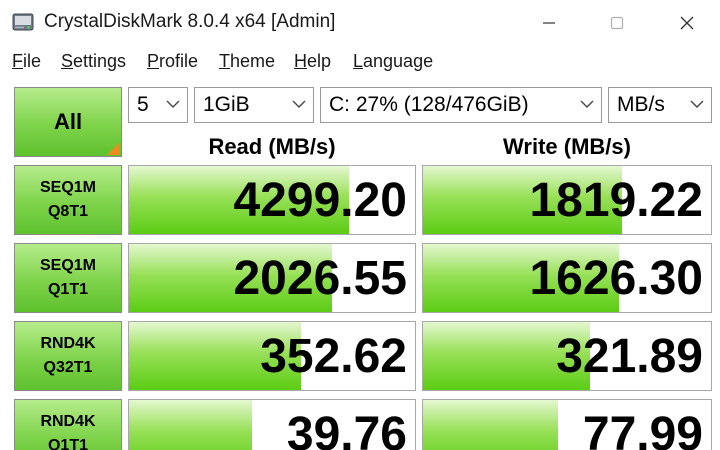 The image size is (720, 450). I want to click on test-size-select: 1GiB, so click(254, 105).